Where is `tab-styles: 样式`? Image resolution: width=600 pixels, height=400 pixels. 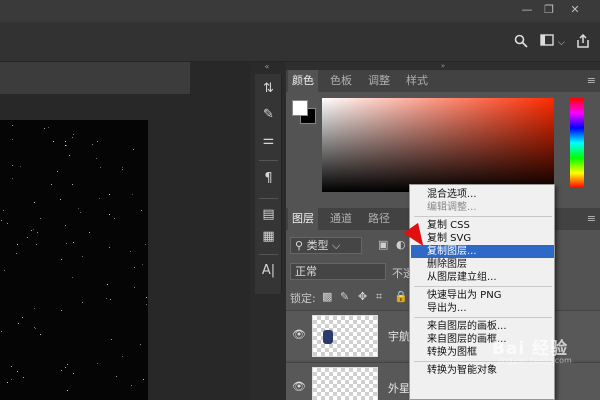 tab-styles: 样式 is located at coordinates (417, 81).